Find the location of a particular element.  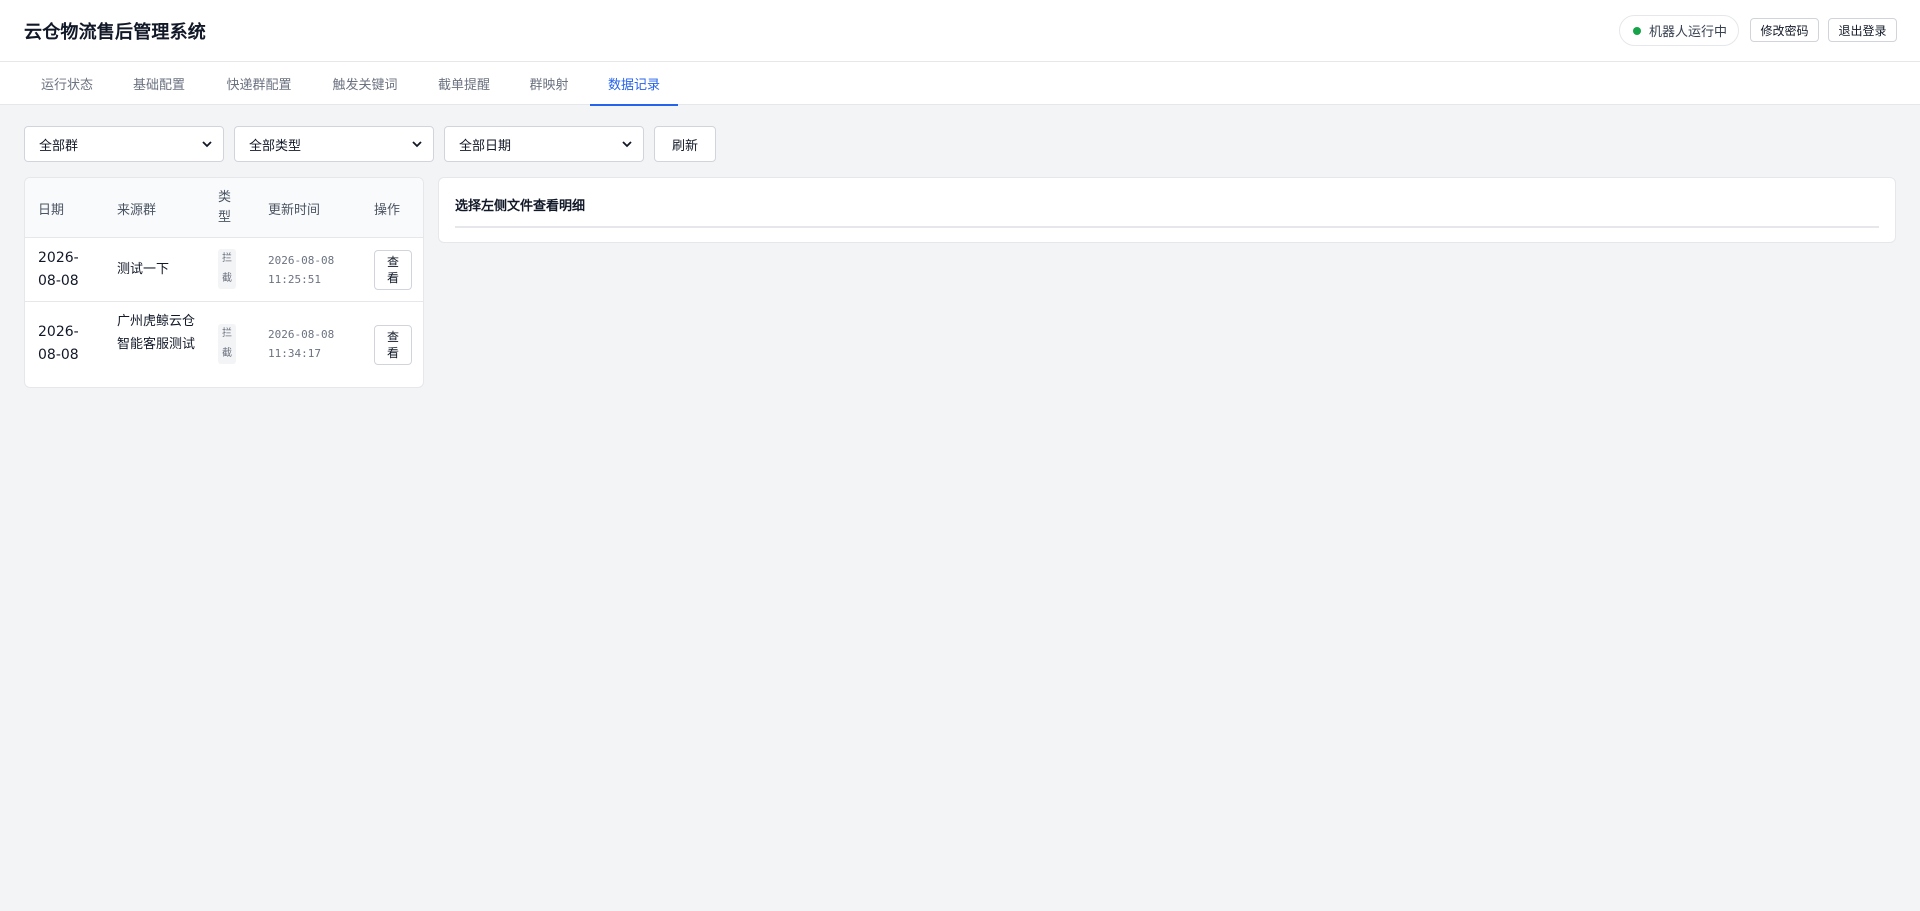

app-title: 云仓物流售后管理系统 is located at coordinates (115, 32).